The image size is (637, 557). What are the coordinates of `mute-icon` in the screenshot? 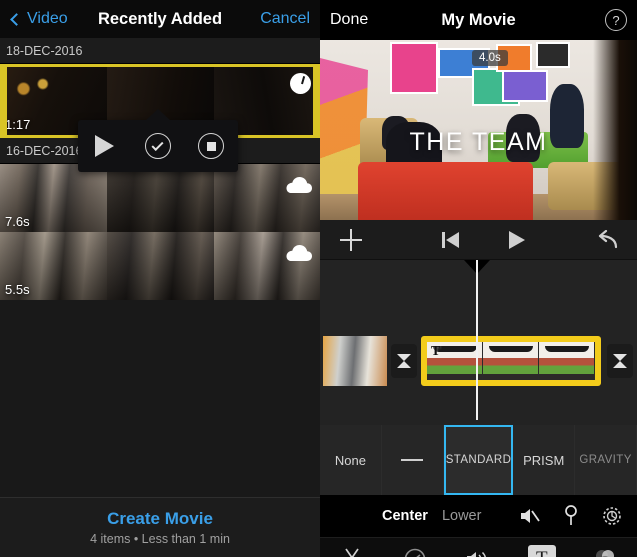 It's located at (530, 516).